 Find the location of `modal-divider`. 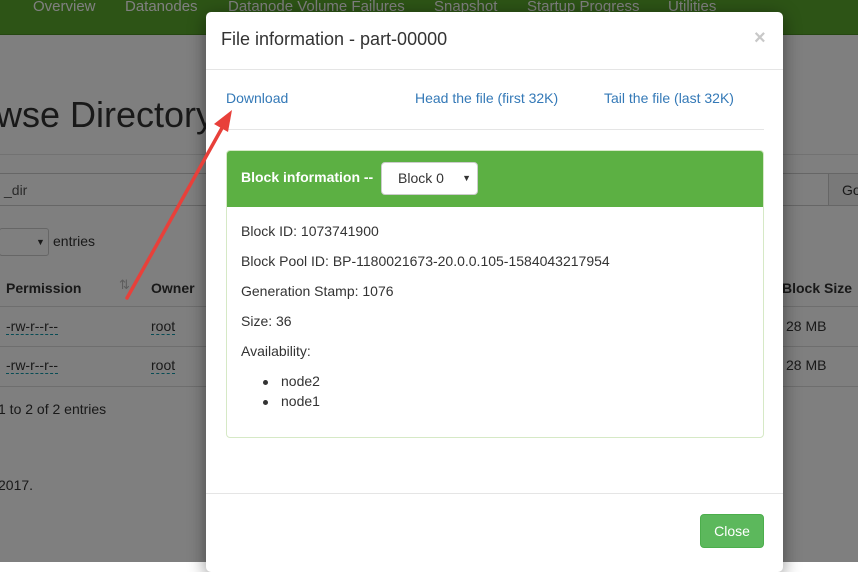

modal-divider is located at coordinates (495, 129).